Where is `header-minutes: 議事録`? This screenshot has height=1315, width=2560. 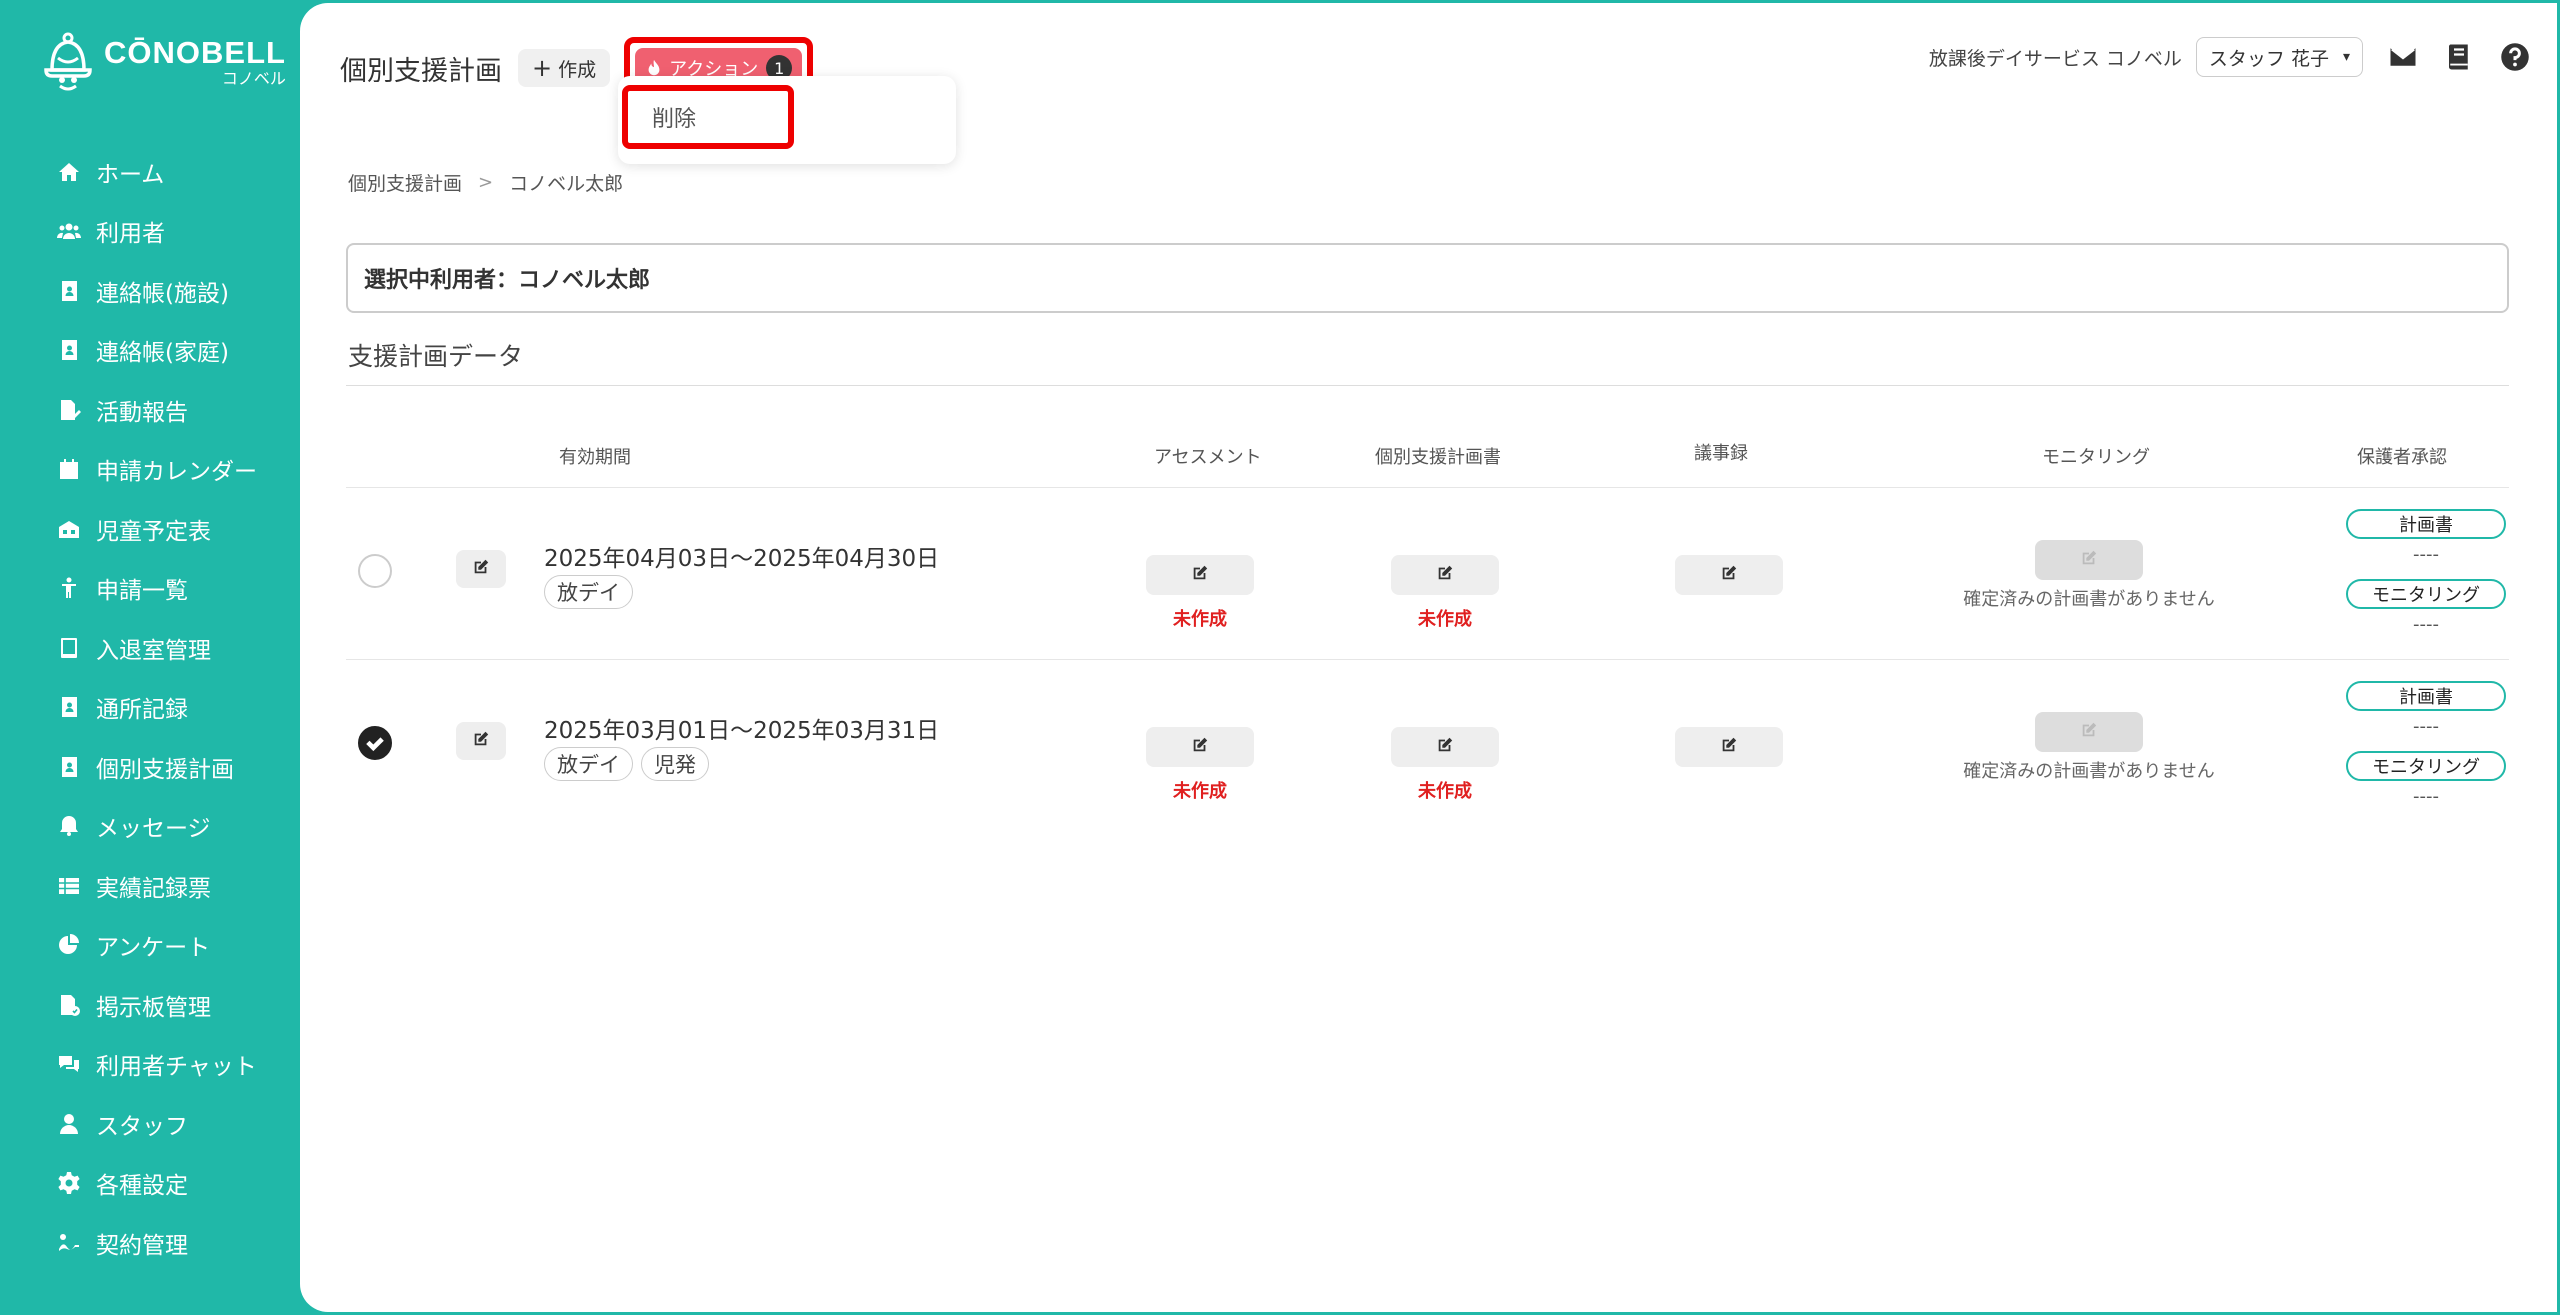 header-minutes: 議事録 is located at coordinates (1721, 453).